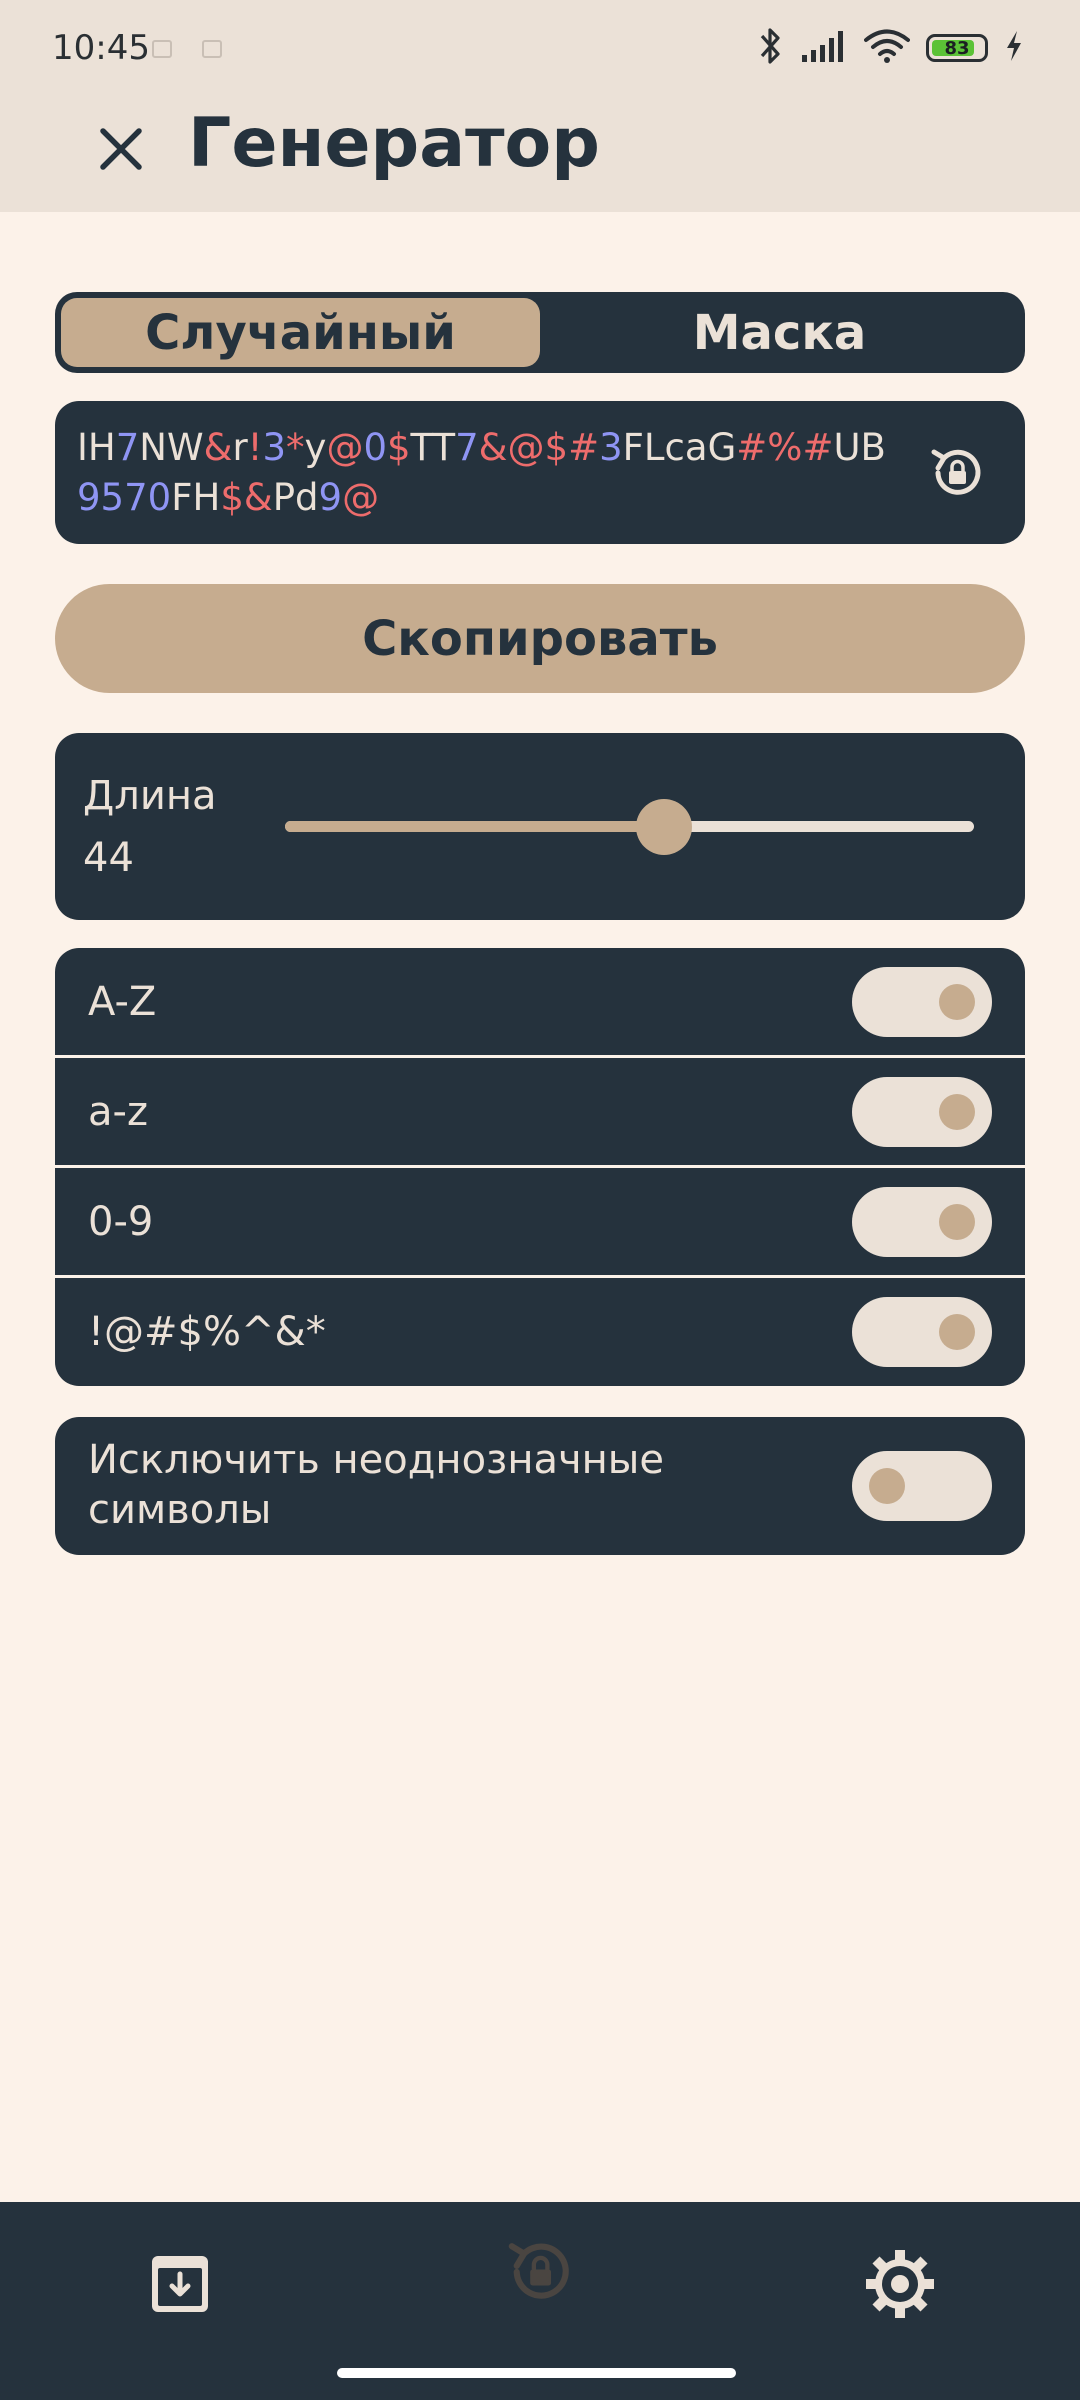  I want to click on signal-icon, so click(824, 48).